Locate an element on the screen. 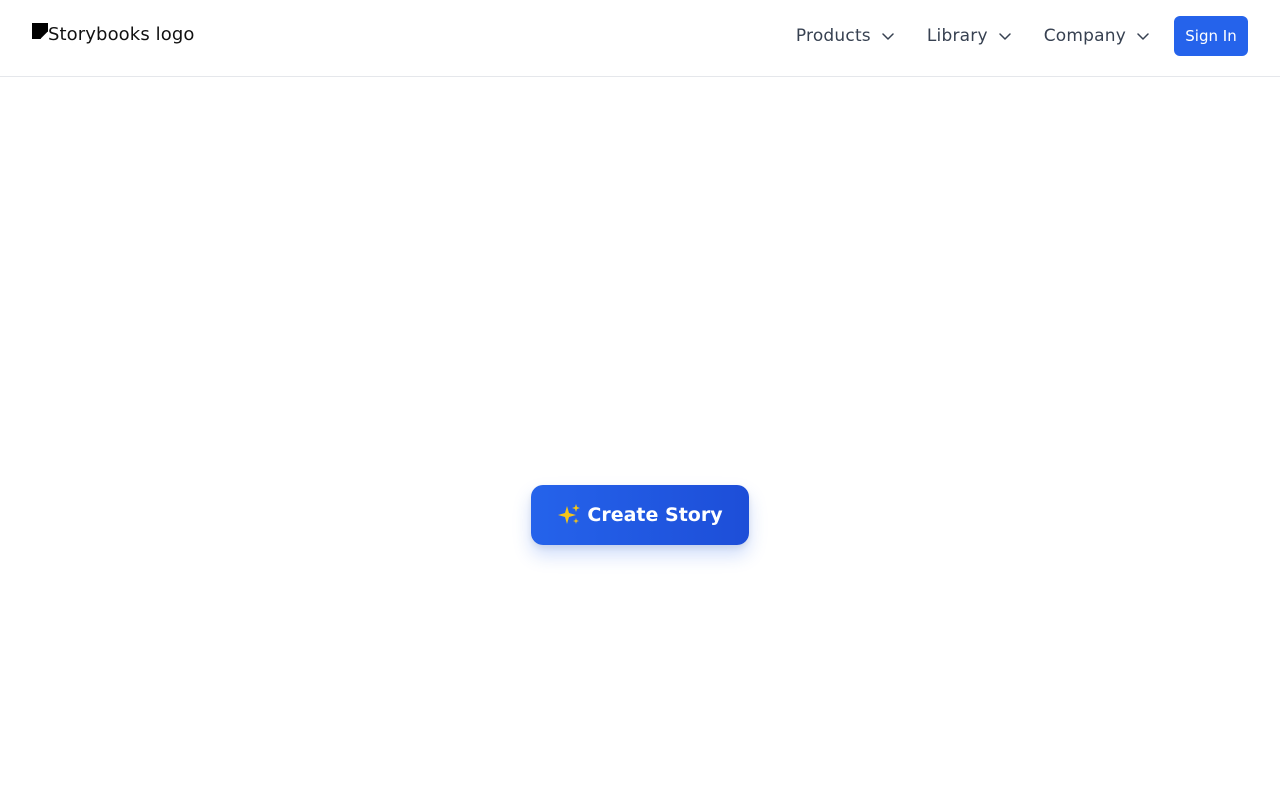 This screenshot has width=1280, height=800. sign-in-button: Sign In is located at coordinates (1211, 36).